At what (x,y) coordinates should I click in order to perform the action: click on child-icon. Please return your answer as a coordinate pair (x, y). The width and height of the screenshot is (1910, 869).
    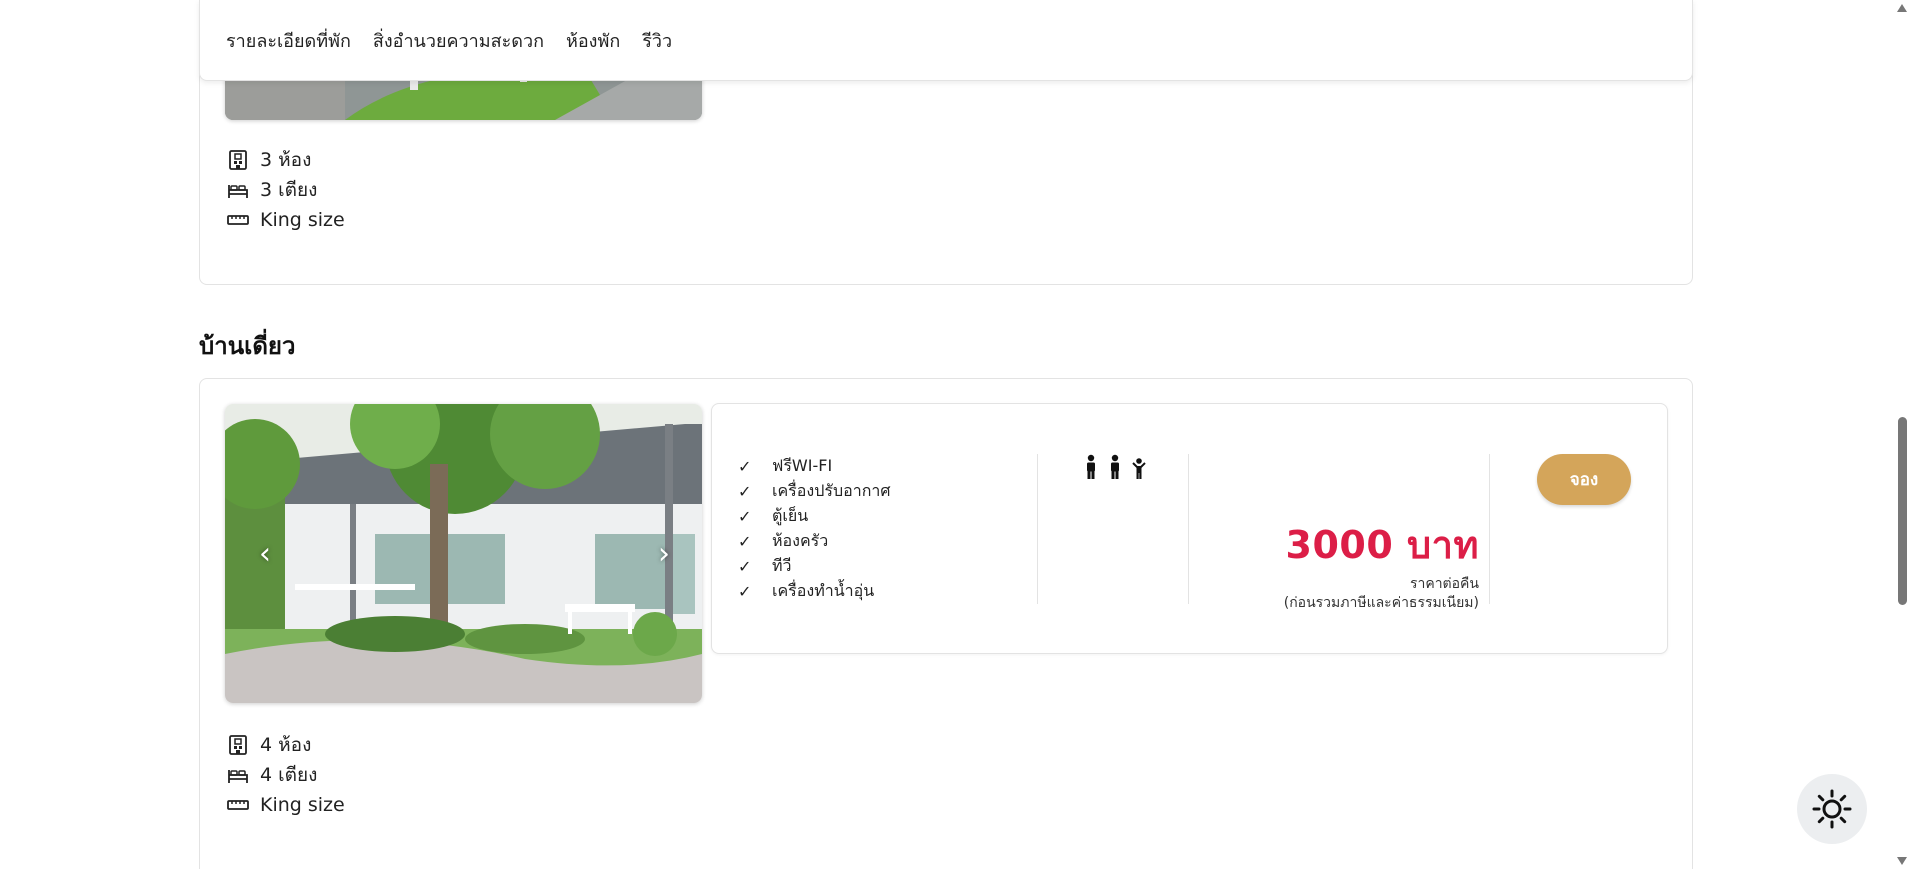
    Looking at the image, I should click on (1139, 468).